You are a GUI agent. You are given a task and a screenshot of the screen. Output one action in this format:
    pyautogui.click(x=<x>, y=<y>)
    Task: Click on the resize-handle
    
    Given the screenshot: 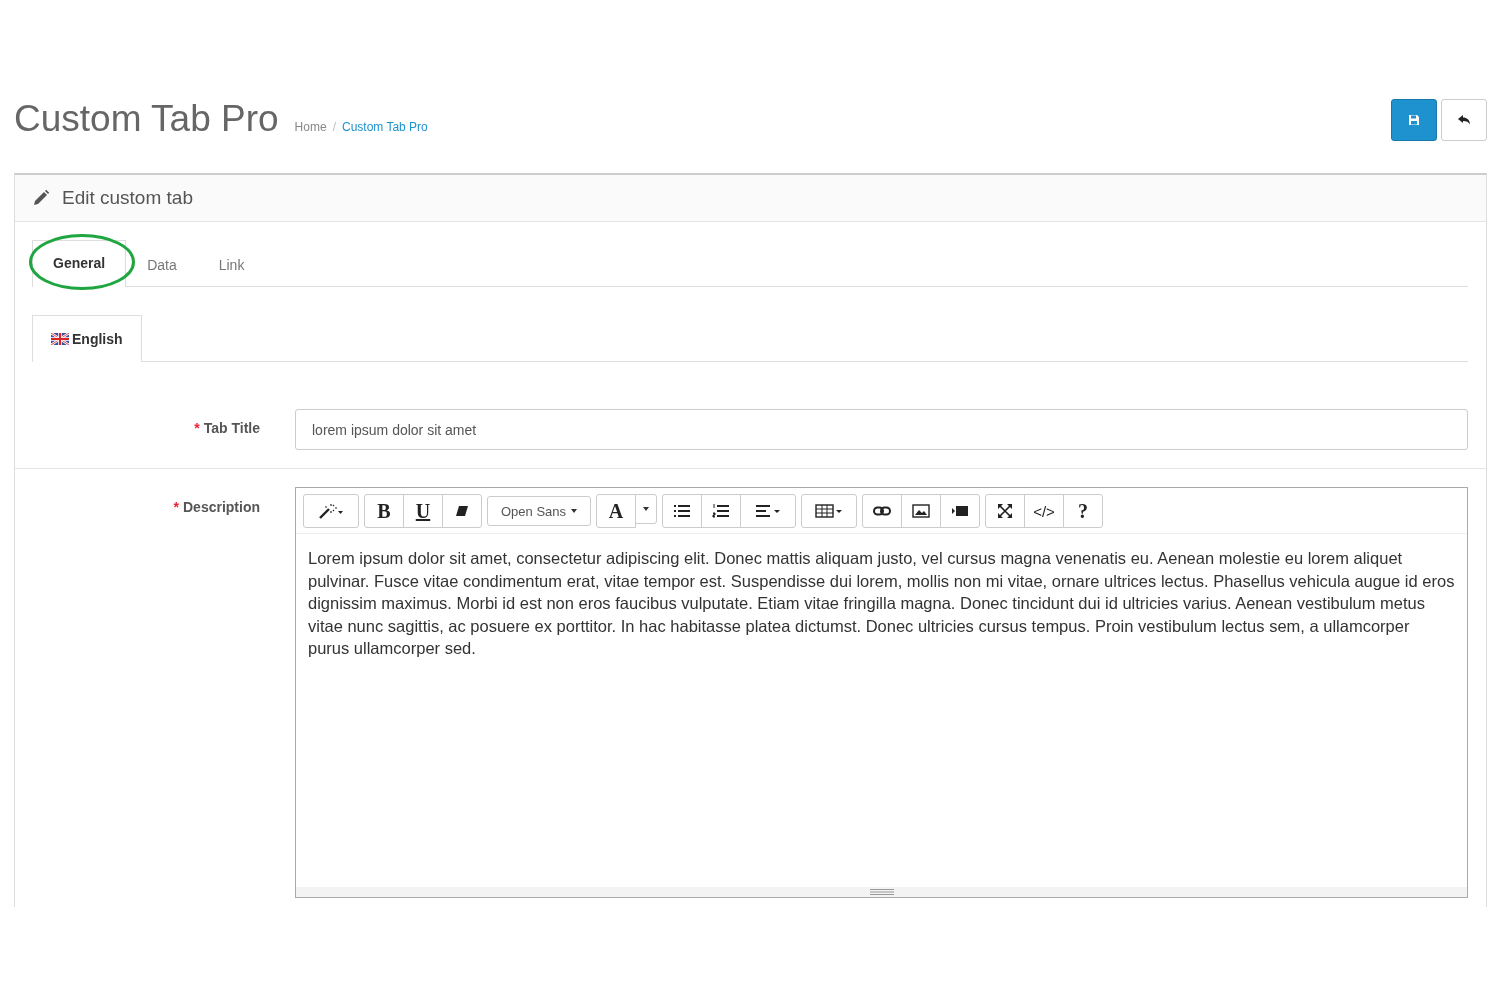 What is the action you would take?
    pyautogui.click(x=881, y=892)
    